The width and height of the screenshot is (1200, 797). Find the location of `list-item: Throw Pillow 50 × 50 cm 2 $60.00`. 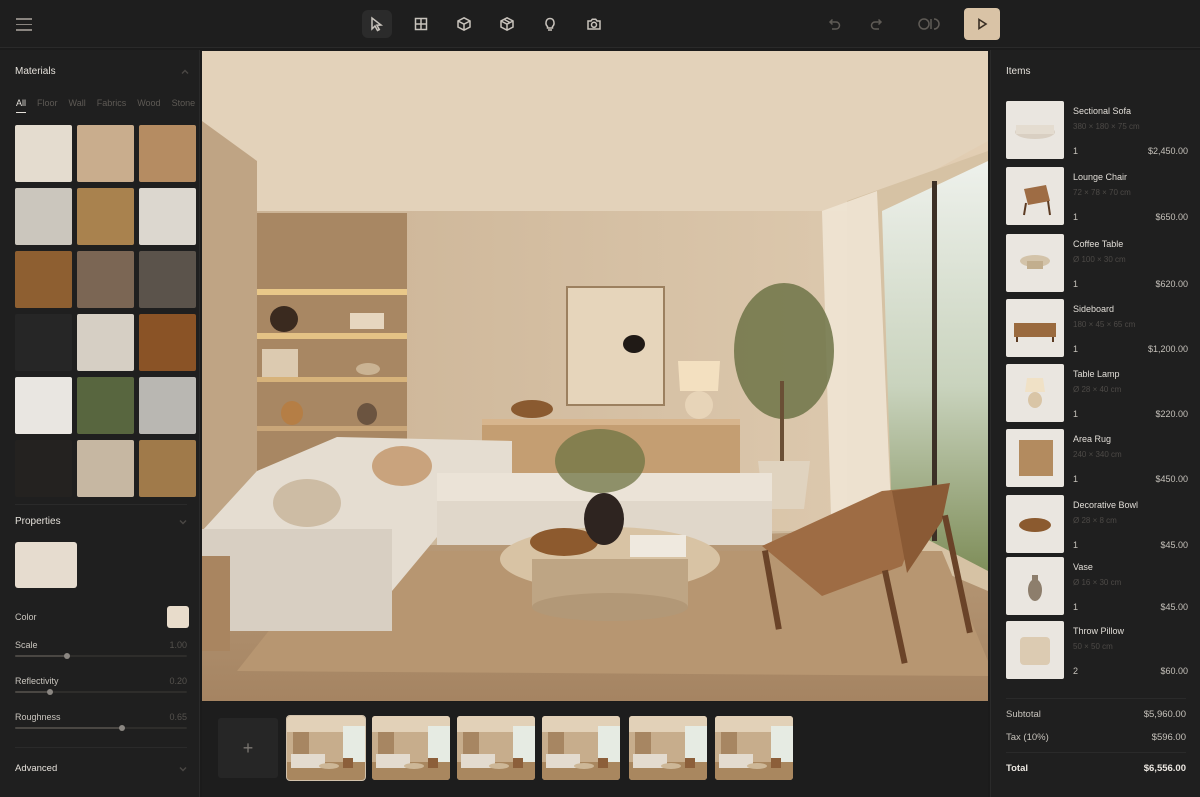

list-item: Throw Pillow 50 × 50 cm 2 $60.00 is located at coordinates (1097, 651).